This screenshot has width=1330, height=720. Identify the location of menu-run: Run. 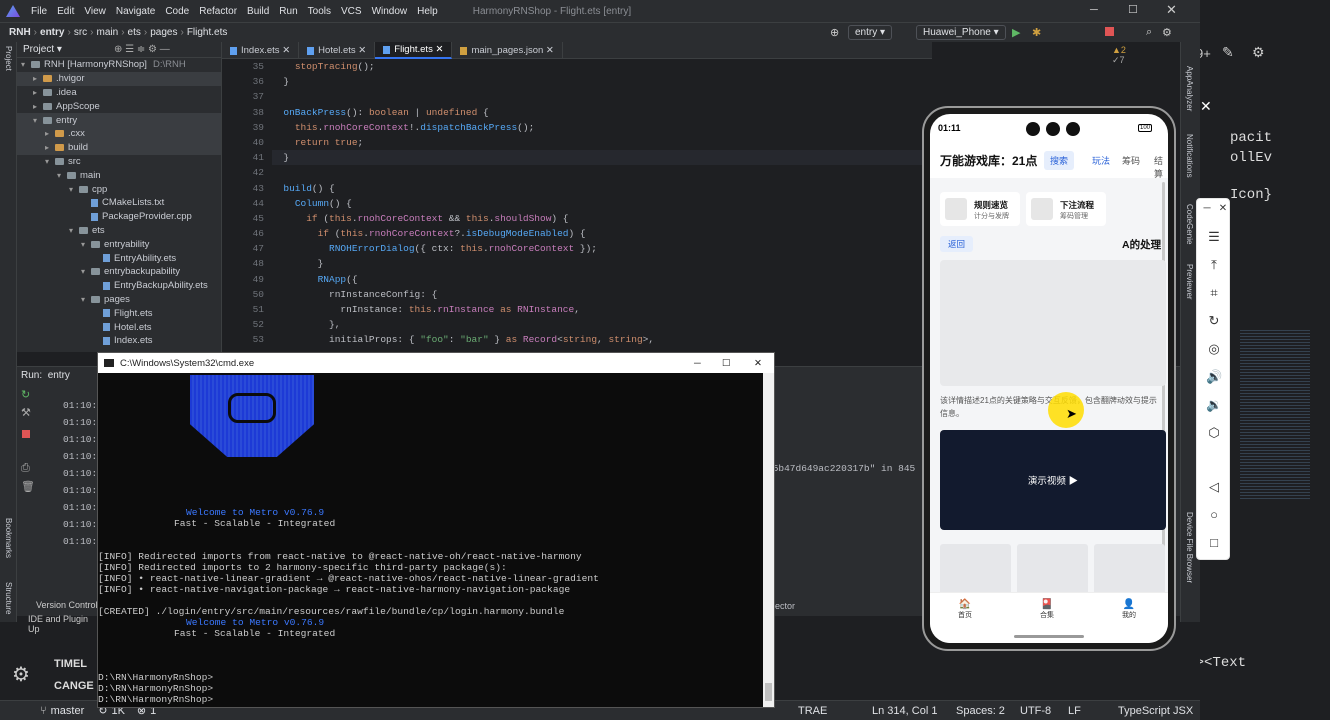
(288, 11).